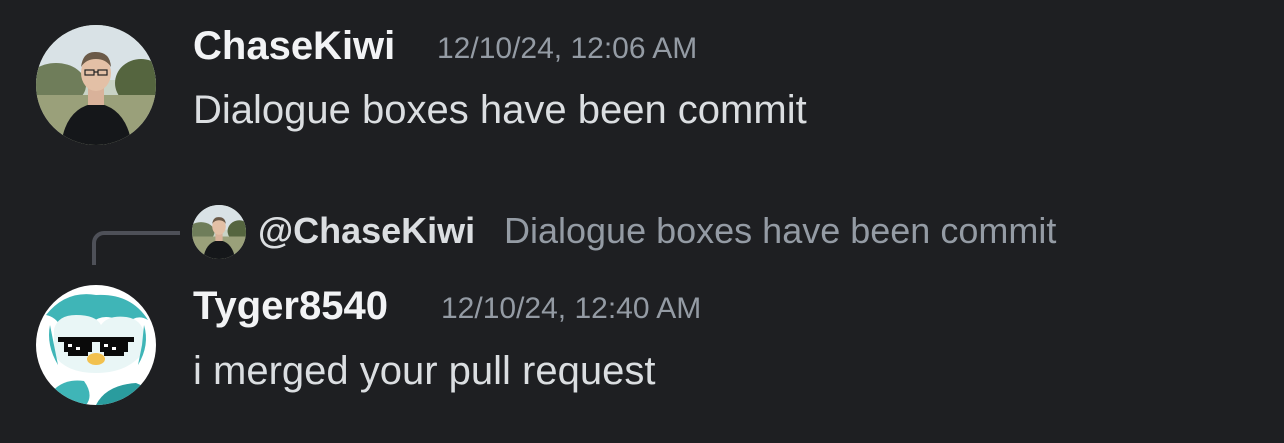 Image resolution: width=1284 pixels, height=443 pixels. What do you see at coordinates (567, 48) in the screenshot?
I see `timestamp: 12/10/24, 12:06 AM` at bounding box center [567, 48].